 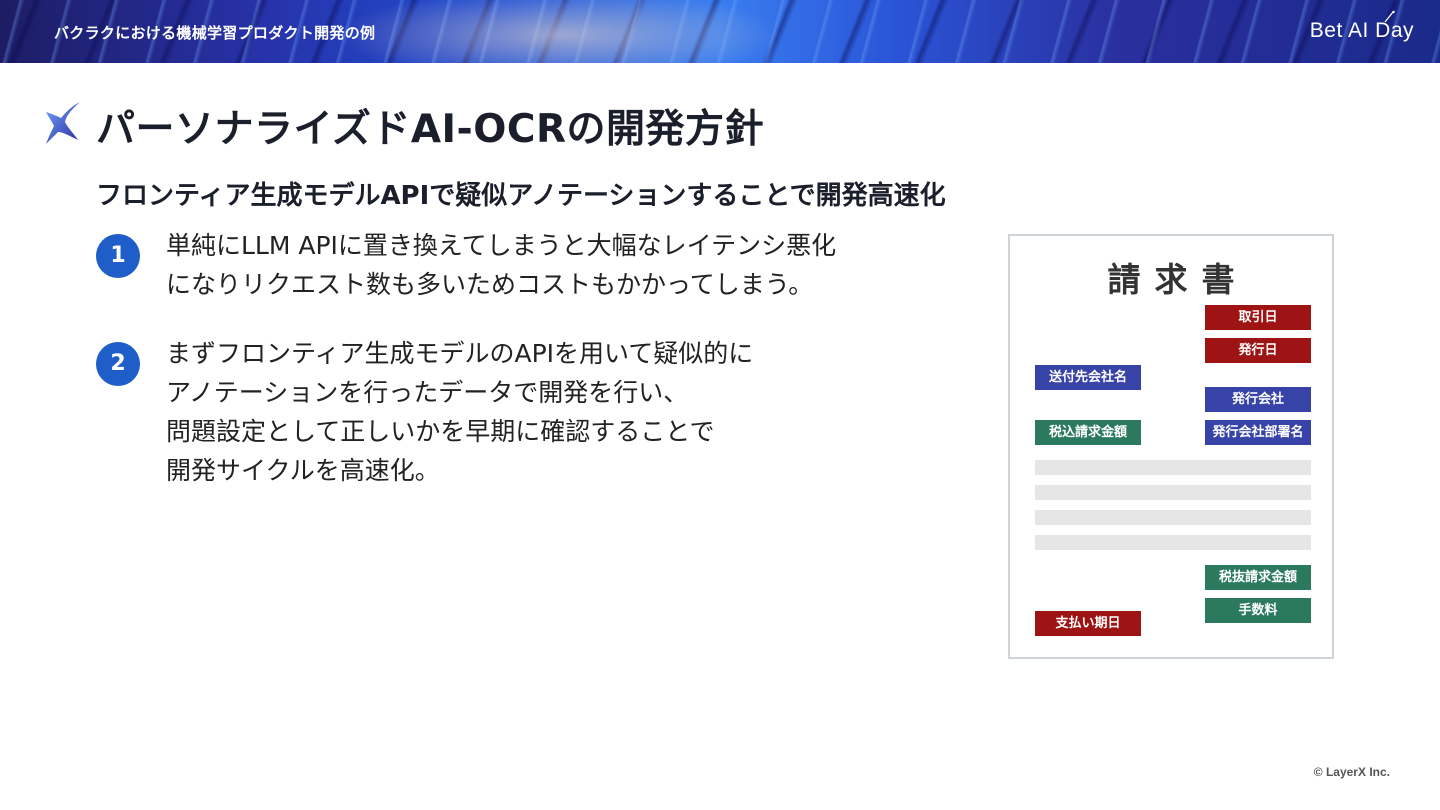 I want to click on tag-due-date: 支払い期日, so click(x=1088, y=623).